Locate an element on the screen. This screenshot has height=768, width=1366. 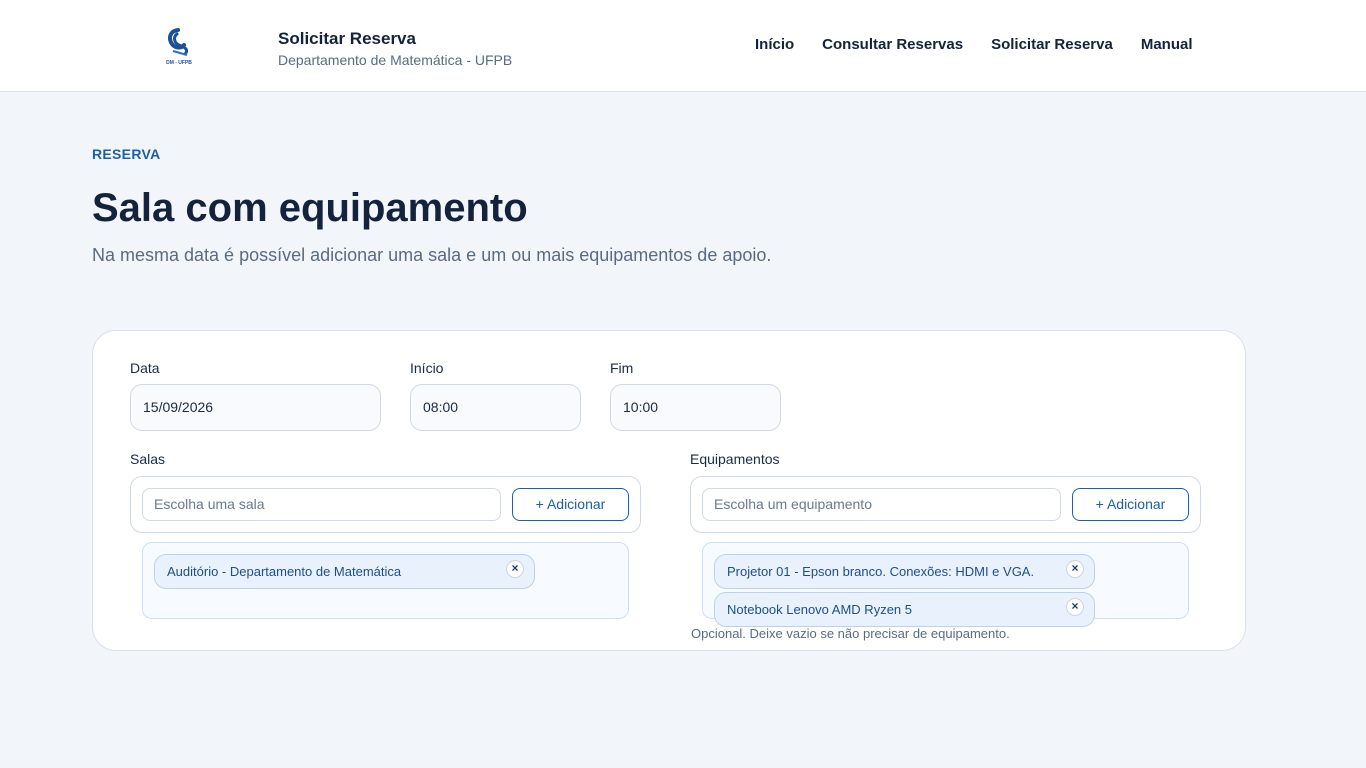
remove-room-icon: × is located at coordinates (515, 569).